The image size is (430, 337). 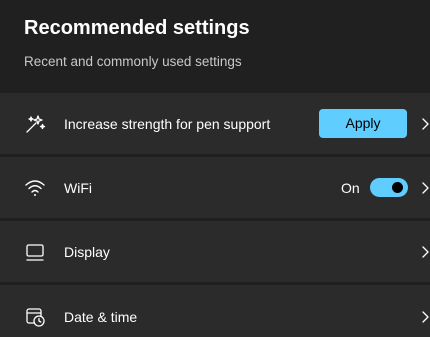 What do you see at coordinates (35, 124) in the screenshot?
I see `sparkle-icon` at bounding box center [35, 124].